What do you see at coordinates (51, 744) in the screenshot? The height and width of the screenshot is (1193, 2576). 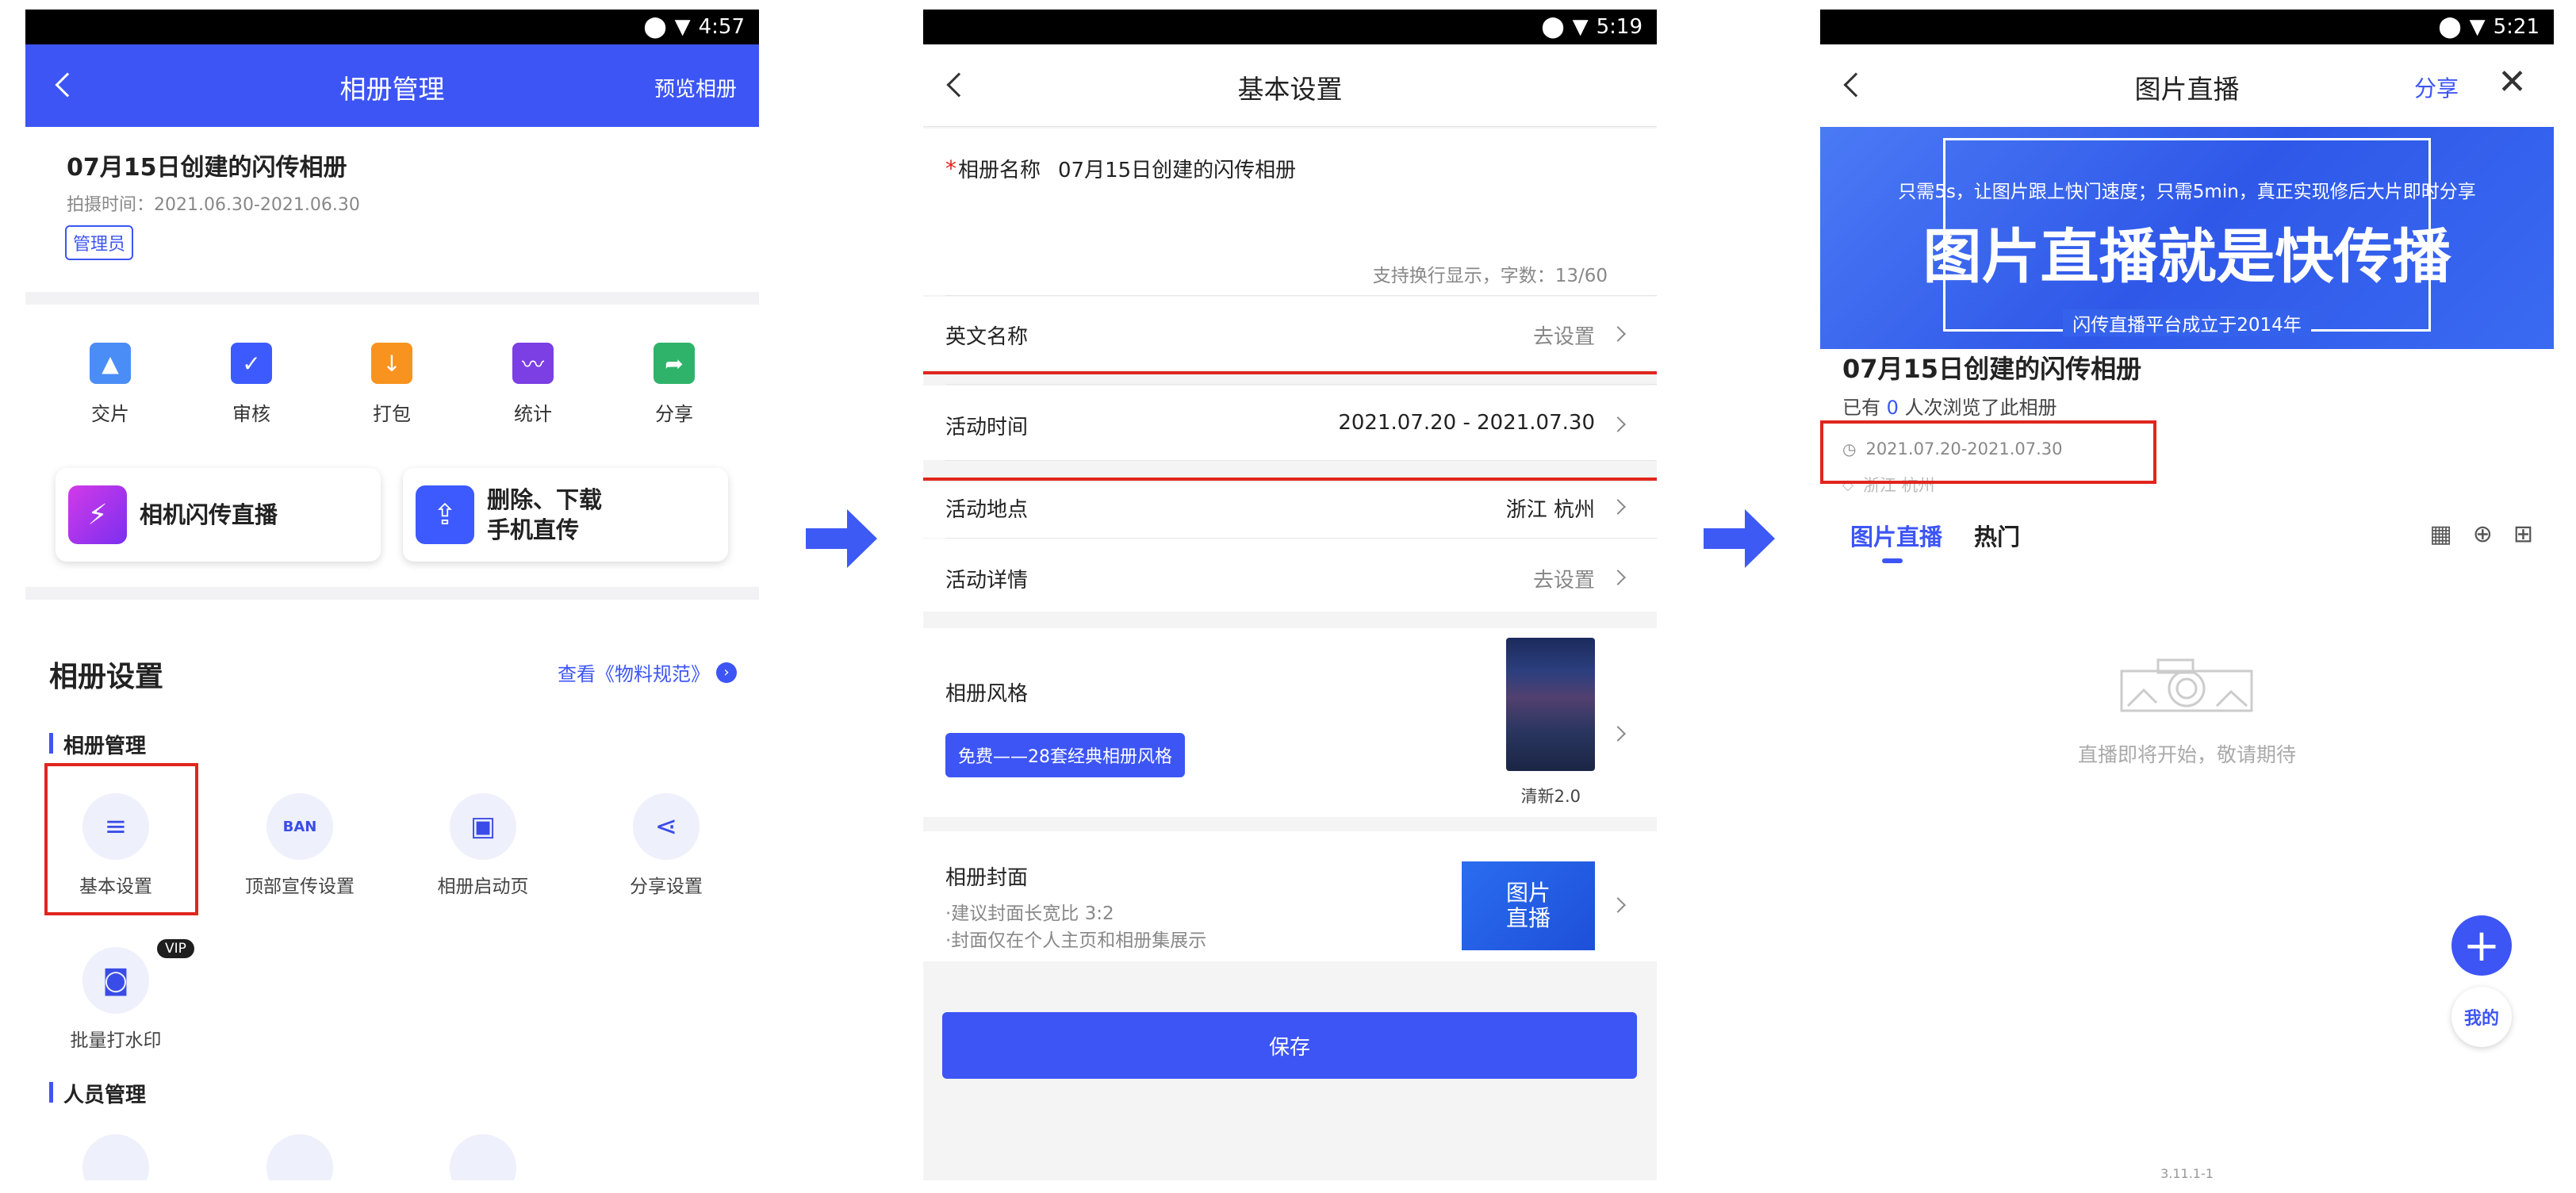 I see `section-marker` at bounding box center [51, 744].